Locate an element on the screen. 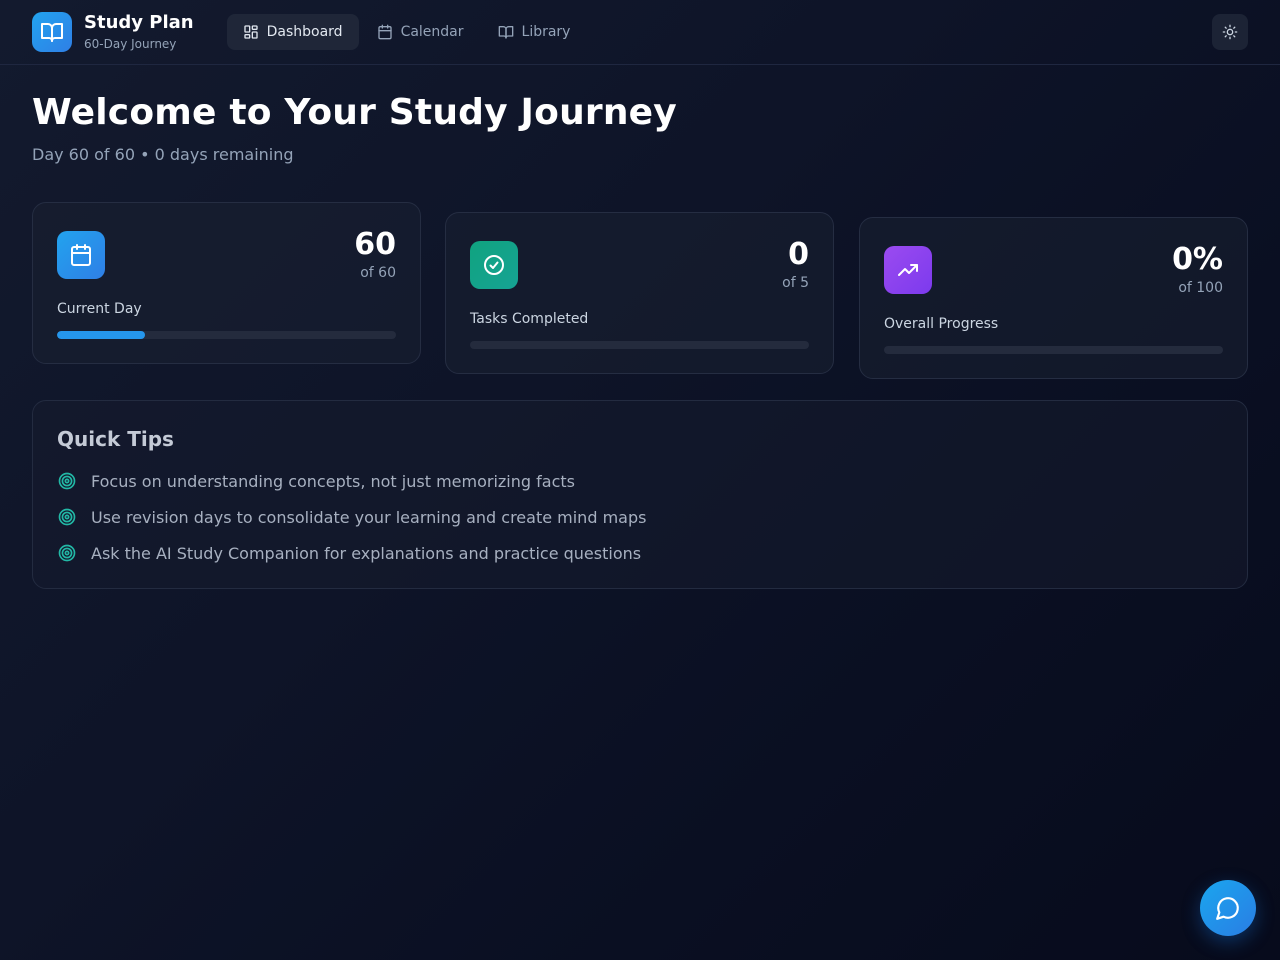 The width and height of the screenshot is (1280, 960). theme-toggle-button is located at coordinates (1230, 32).